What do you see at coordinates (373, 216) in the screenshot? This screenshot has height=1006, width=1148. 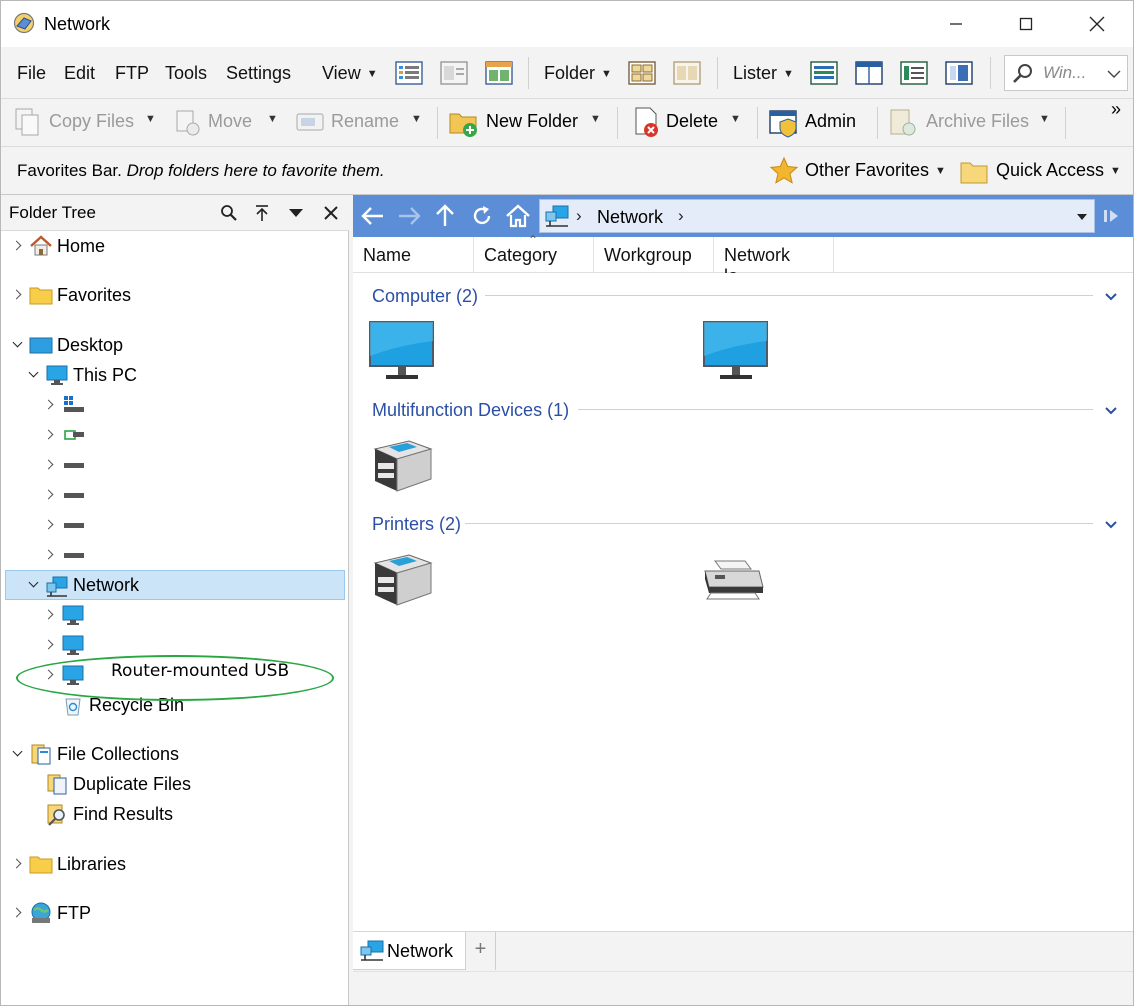 I see `back-arrow-icon` at bounding box center [373, 216].